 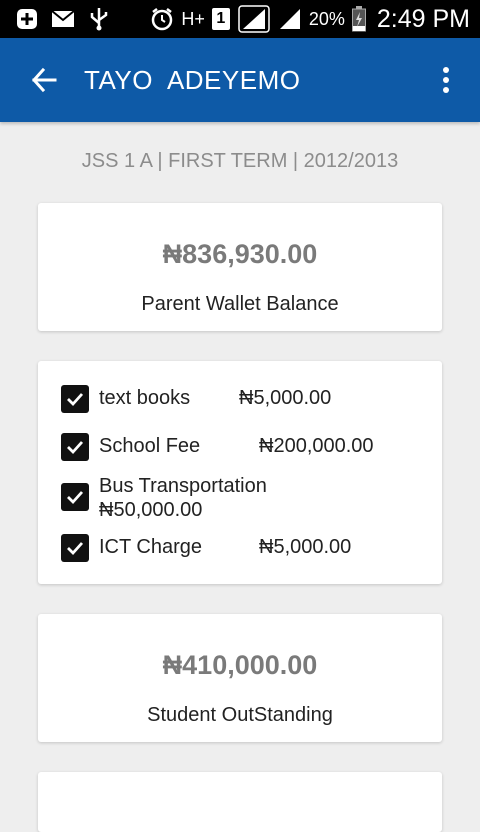 I want to click on overflow-menu-button, so click(x=446, y=80).